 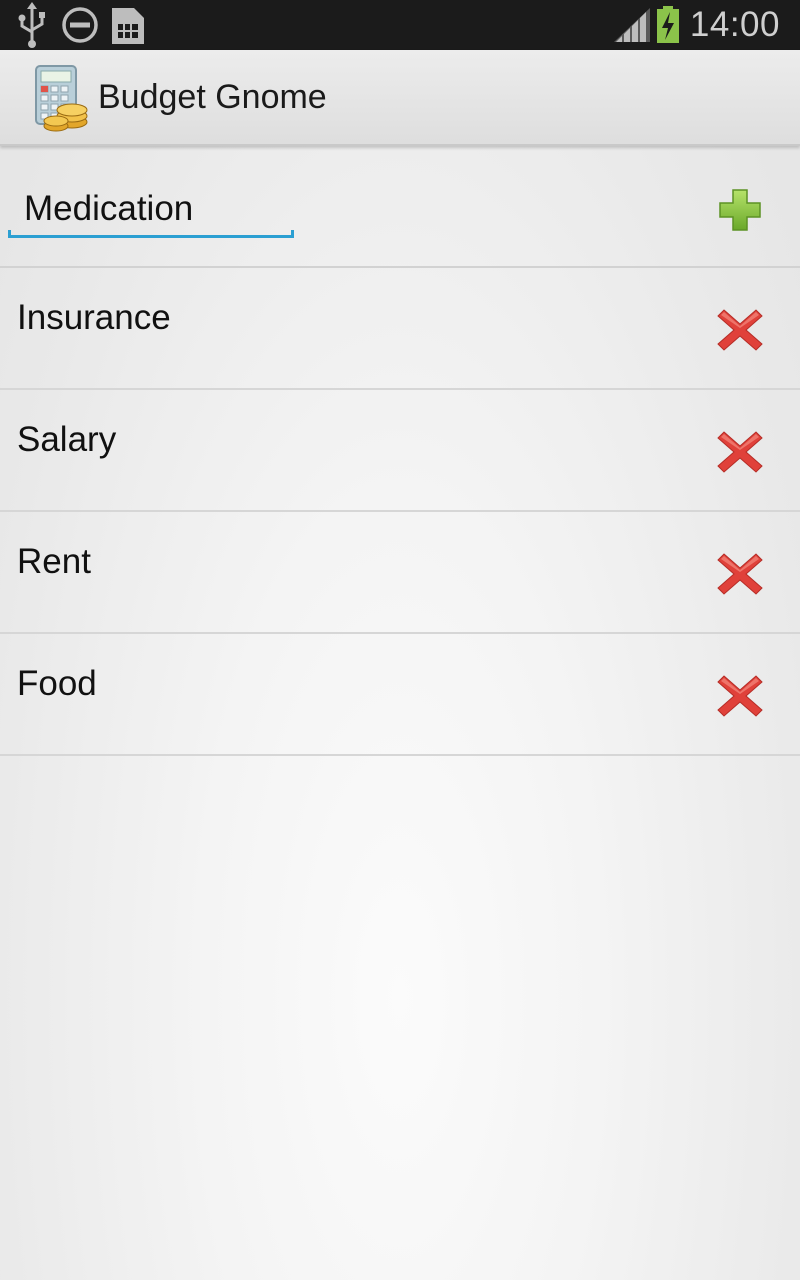 I want to click on status-bar: 14:00, so click(x=400, y=25).